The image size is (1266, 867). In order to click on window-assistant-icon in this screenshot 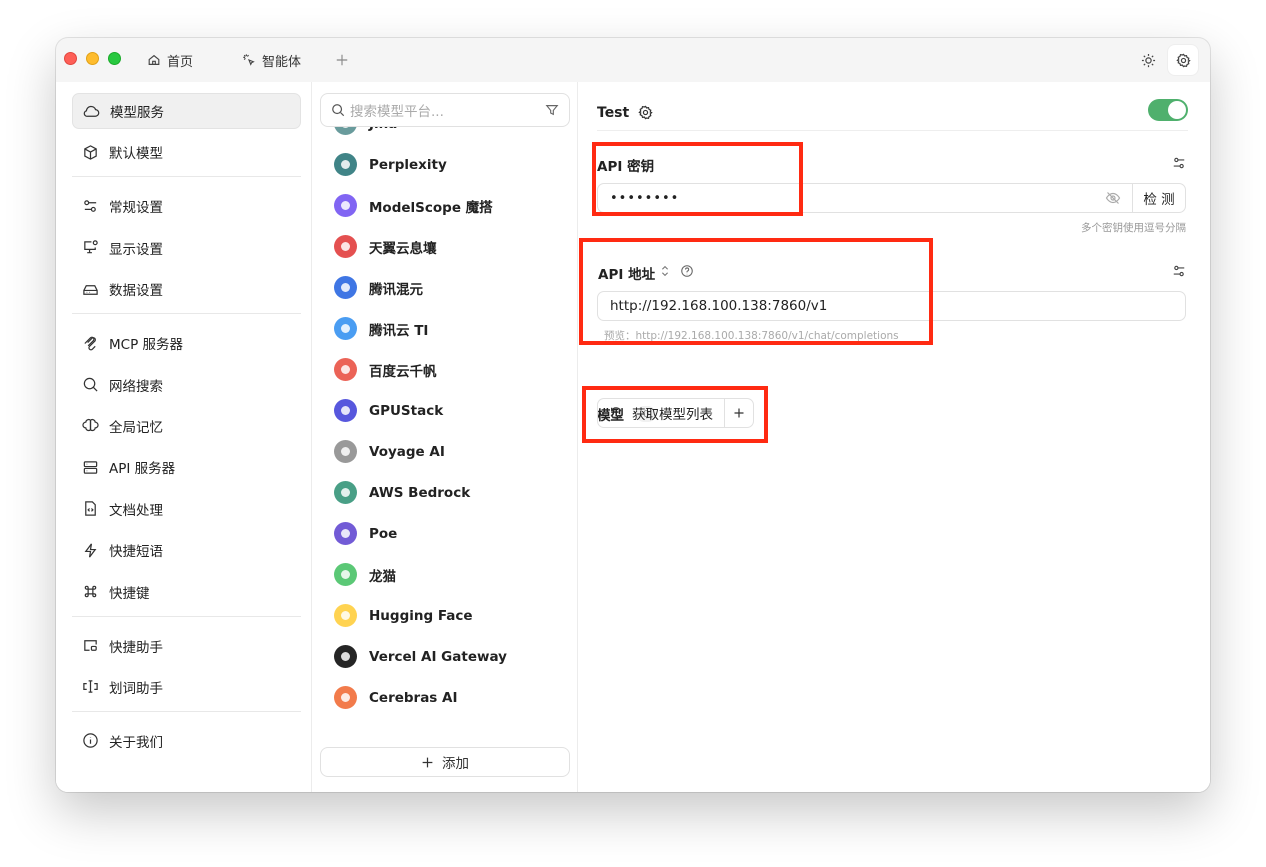, I will do `click(90, 645)`.